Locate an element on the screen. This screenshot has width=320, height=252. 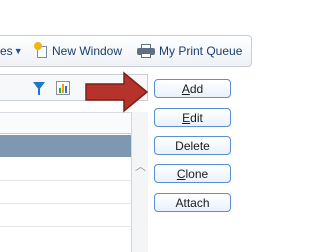
delete-button-label: Delete is located at coordinates (192, 145).